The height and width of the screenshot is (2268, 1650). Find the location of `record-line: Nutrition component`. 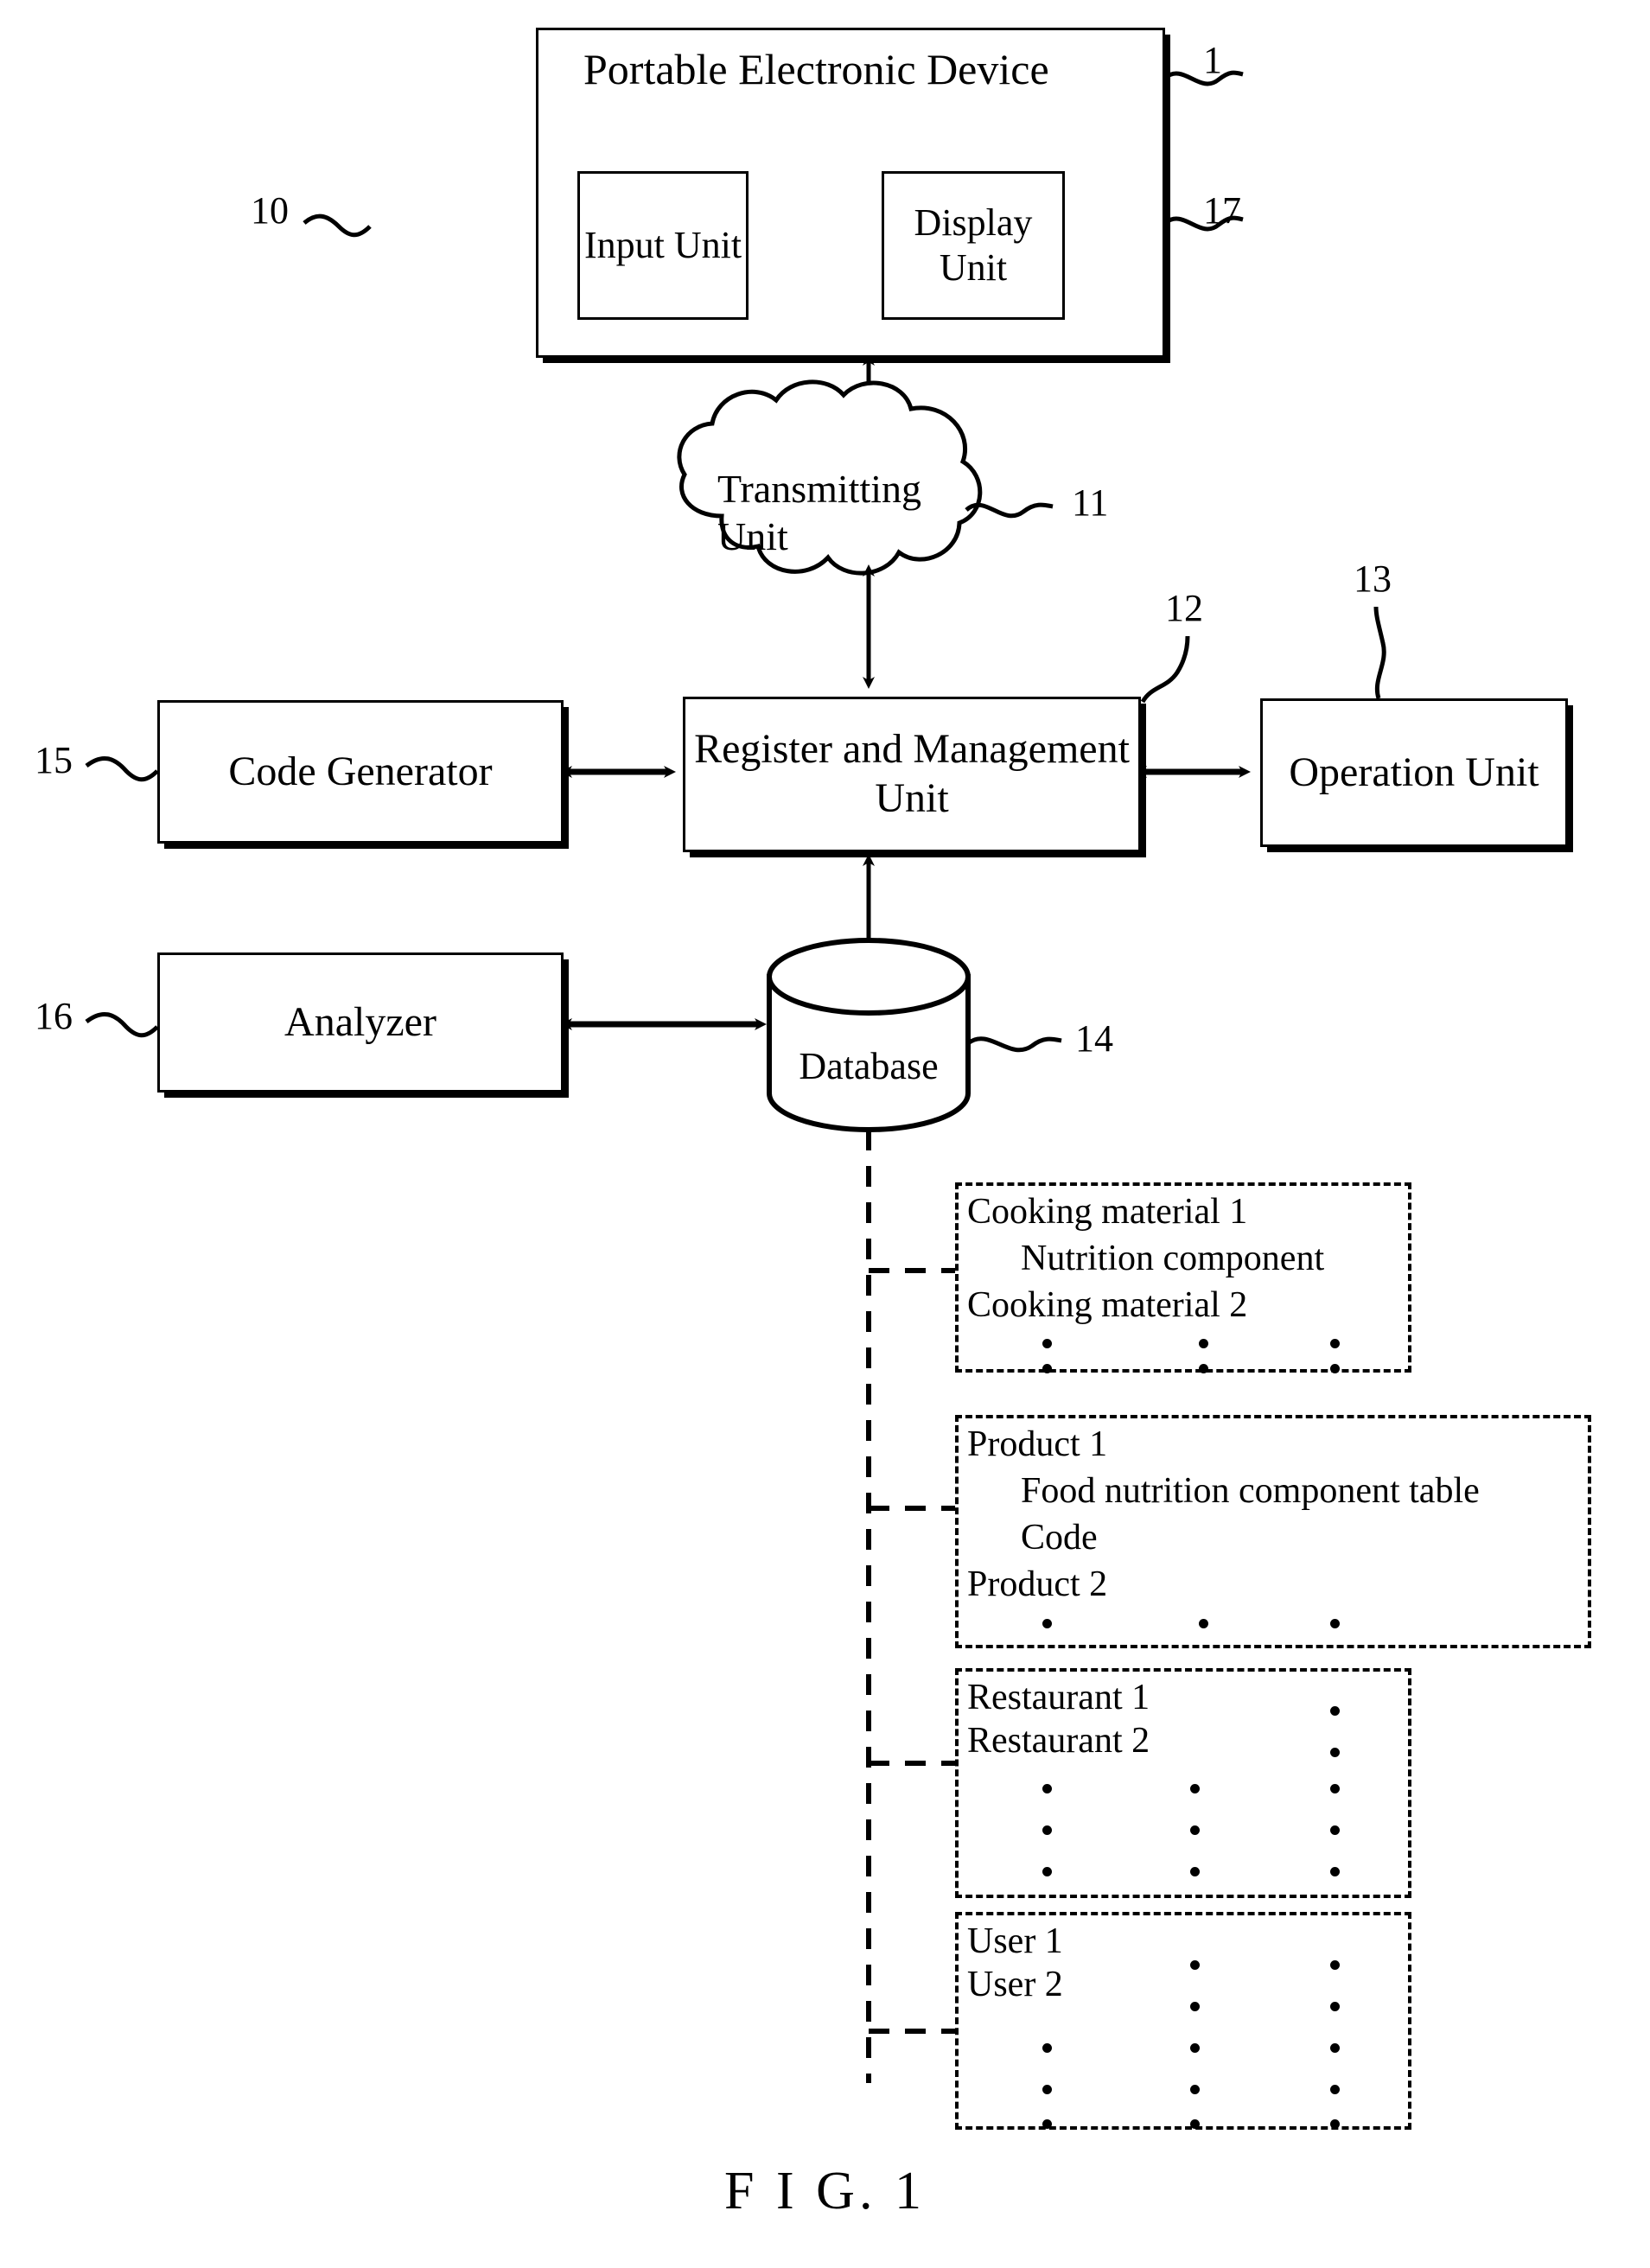

record-line: Nutrition component is located at coordinates (1173, 1258).